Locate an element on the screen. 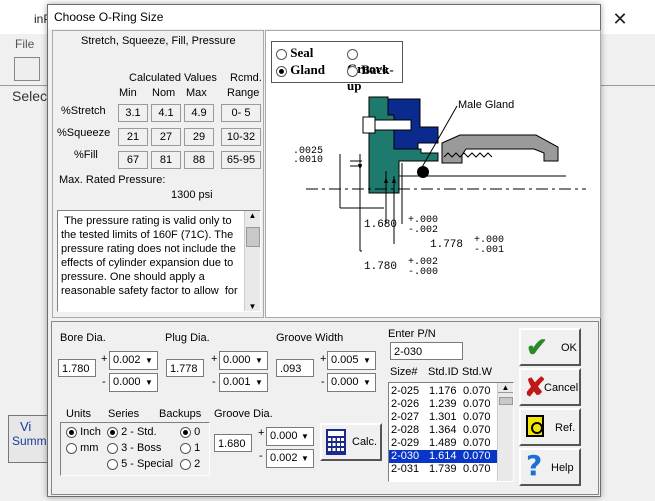  pn-cell-id: 1.614 is located at coordinates (443, 456).